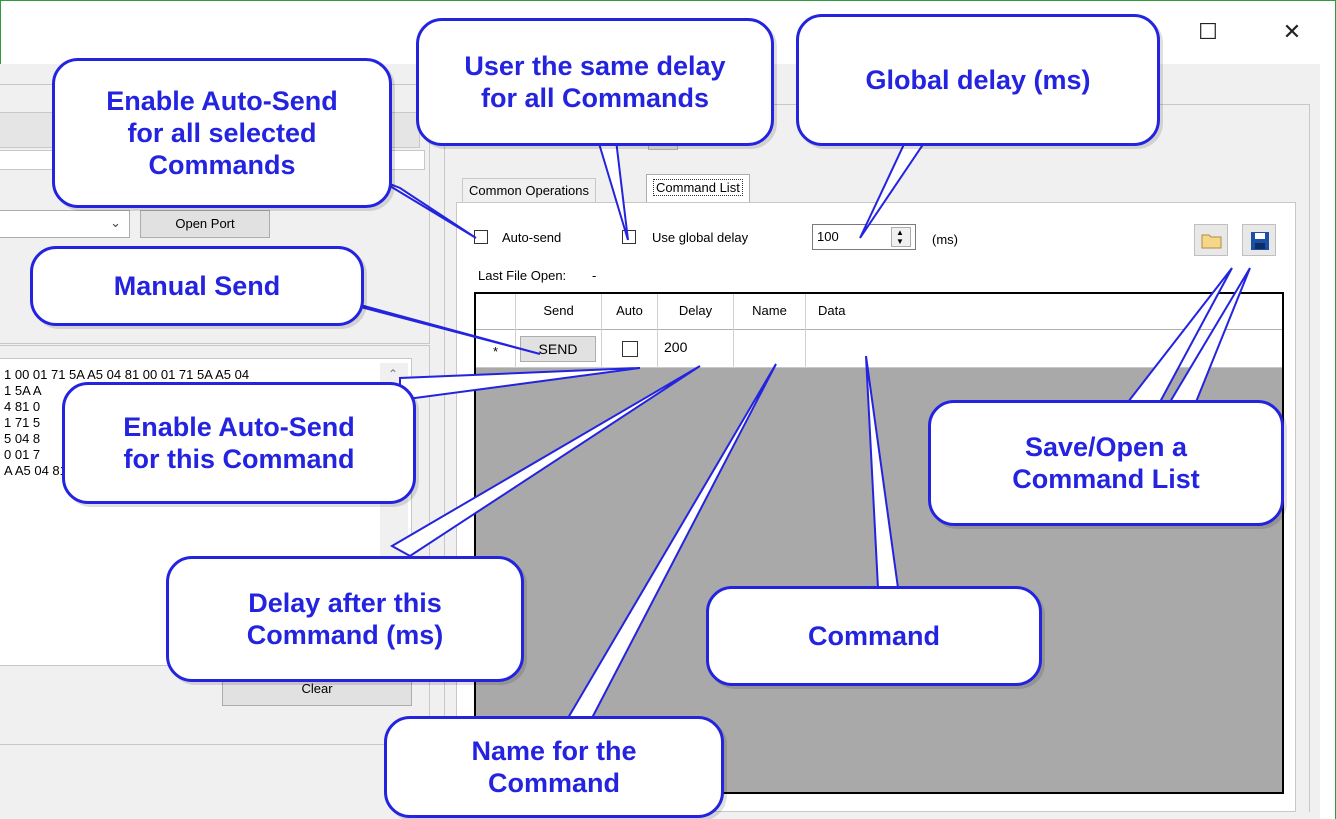 The height and width of the screenshot is (819, 1336). Describe the element at coordinates (554, 767) in the screenshot. I see `callout-name-for: Name for the Command` at that location.